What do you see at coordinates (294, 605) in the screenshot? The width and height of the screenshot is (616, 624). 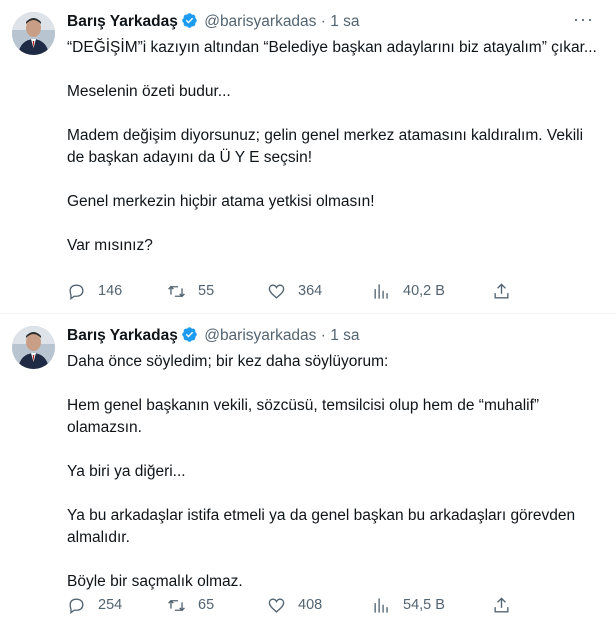 I see `like-button: 408` at bounding box center [294, 605].